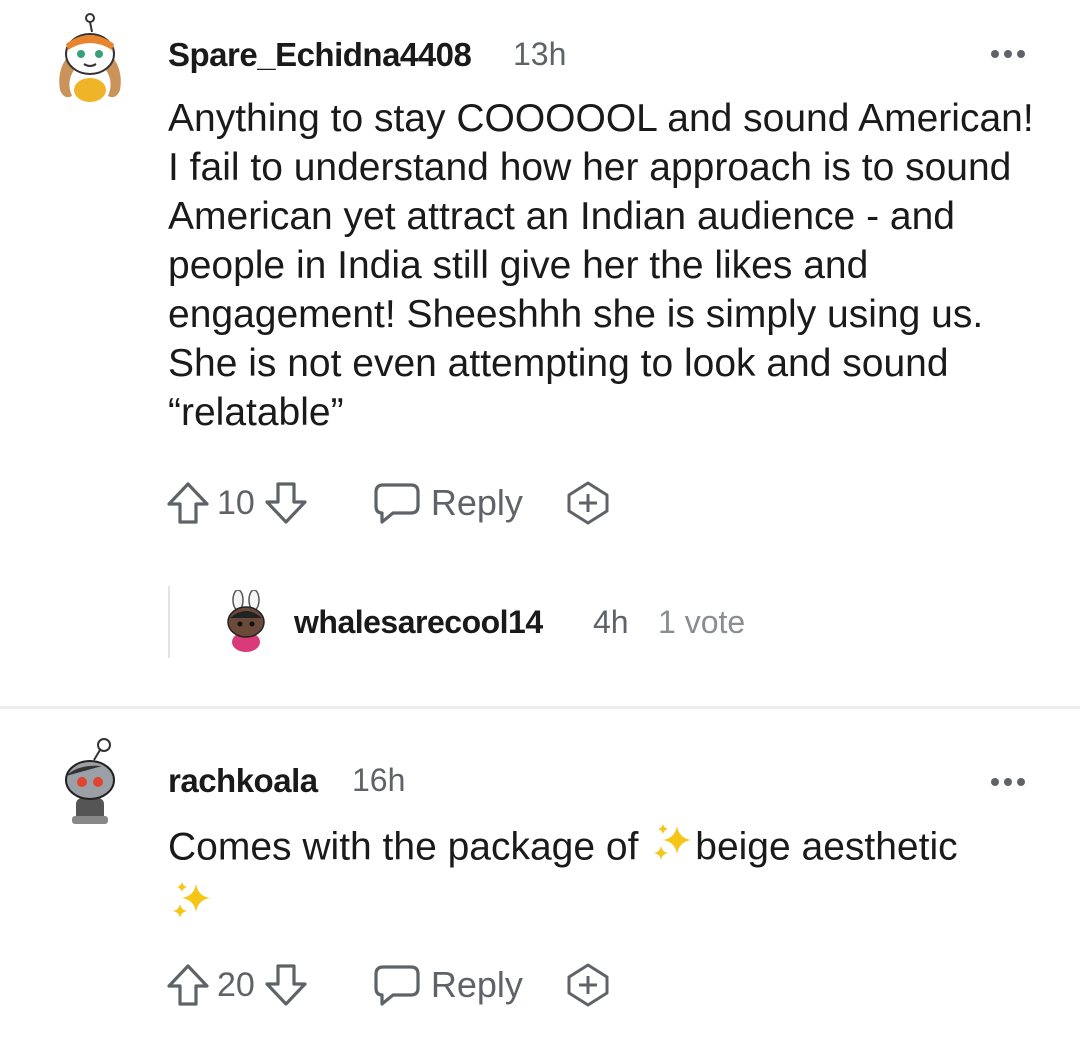 The image size is (1080, 1044). What do you see at coordinates (702, 622) in the screenshot?
I see `reply-vote-count: 1 vote` at bounding box center [702, 622].